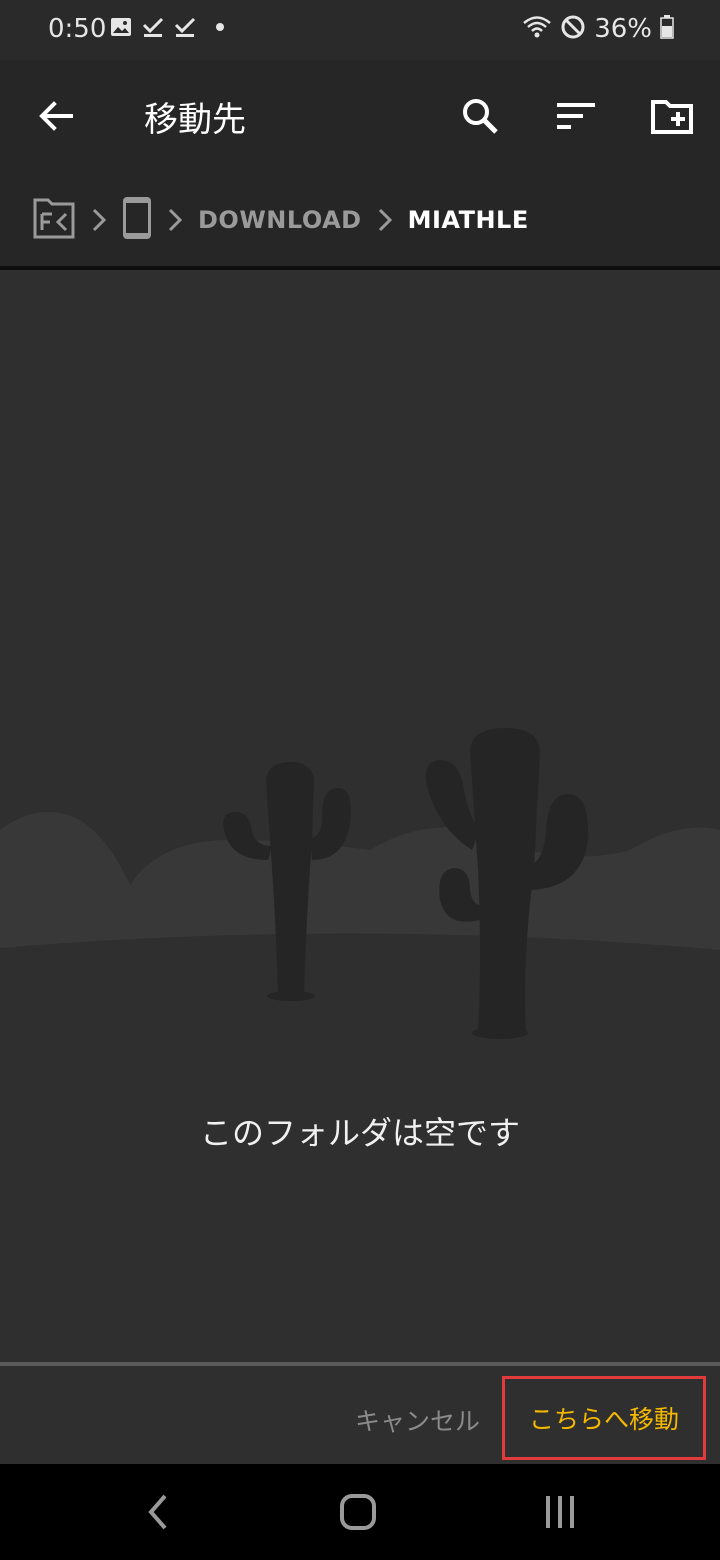 This screenshot has height=1560, width=720. Describe the element at coordinates (169, 29) in the screenshot. I see `status-notification-icons` at that location.